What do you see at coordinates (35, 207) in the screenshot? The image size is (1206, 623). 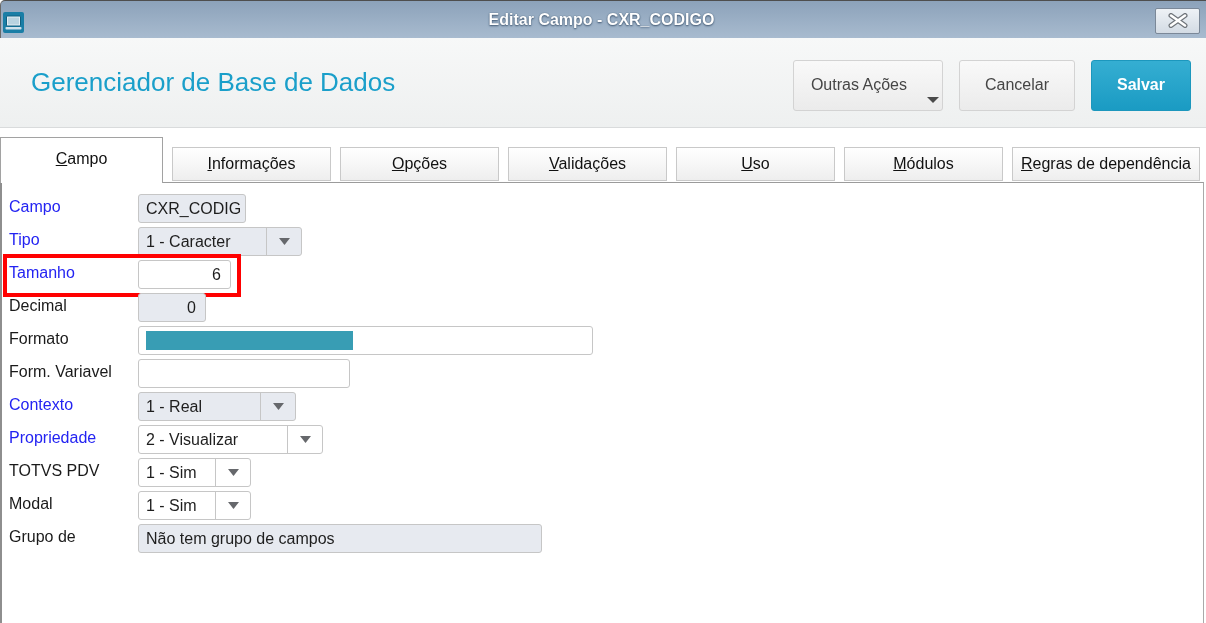 I see `field-label: Campo` at bounding box center [35, 207].